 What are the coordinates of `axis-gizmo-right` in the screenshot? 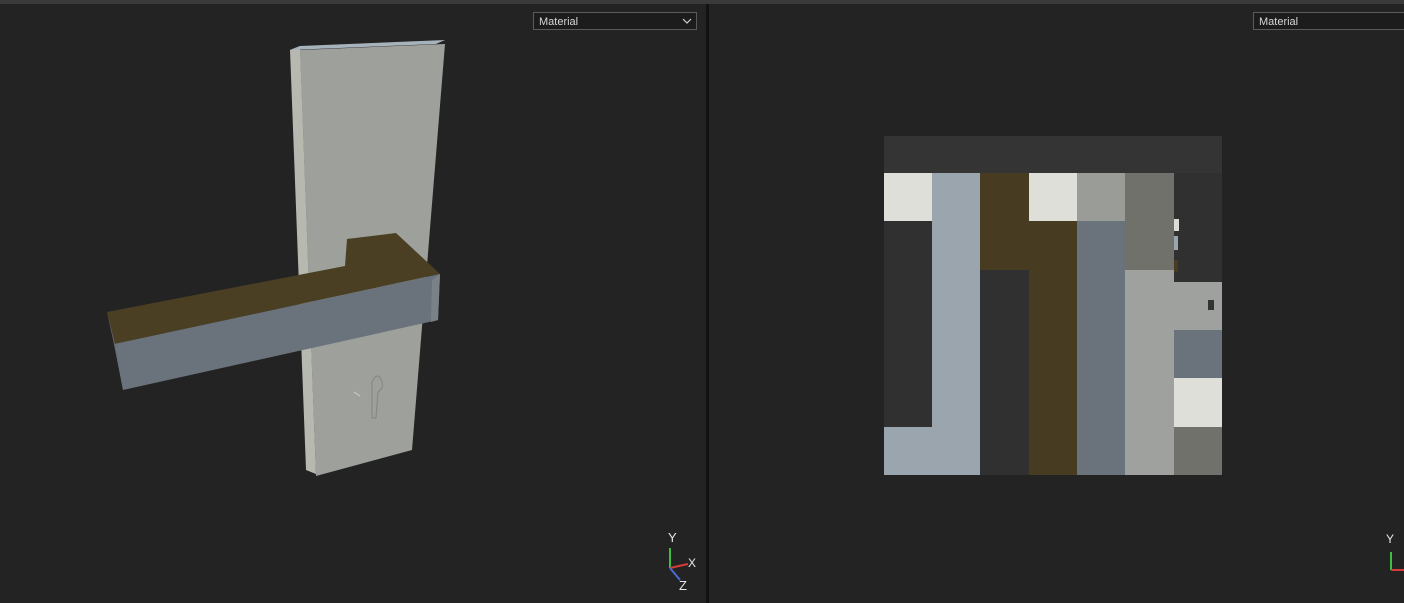 It's located at (1397, 561).